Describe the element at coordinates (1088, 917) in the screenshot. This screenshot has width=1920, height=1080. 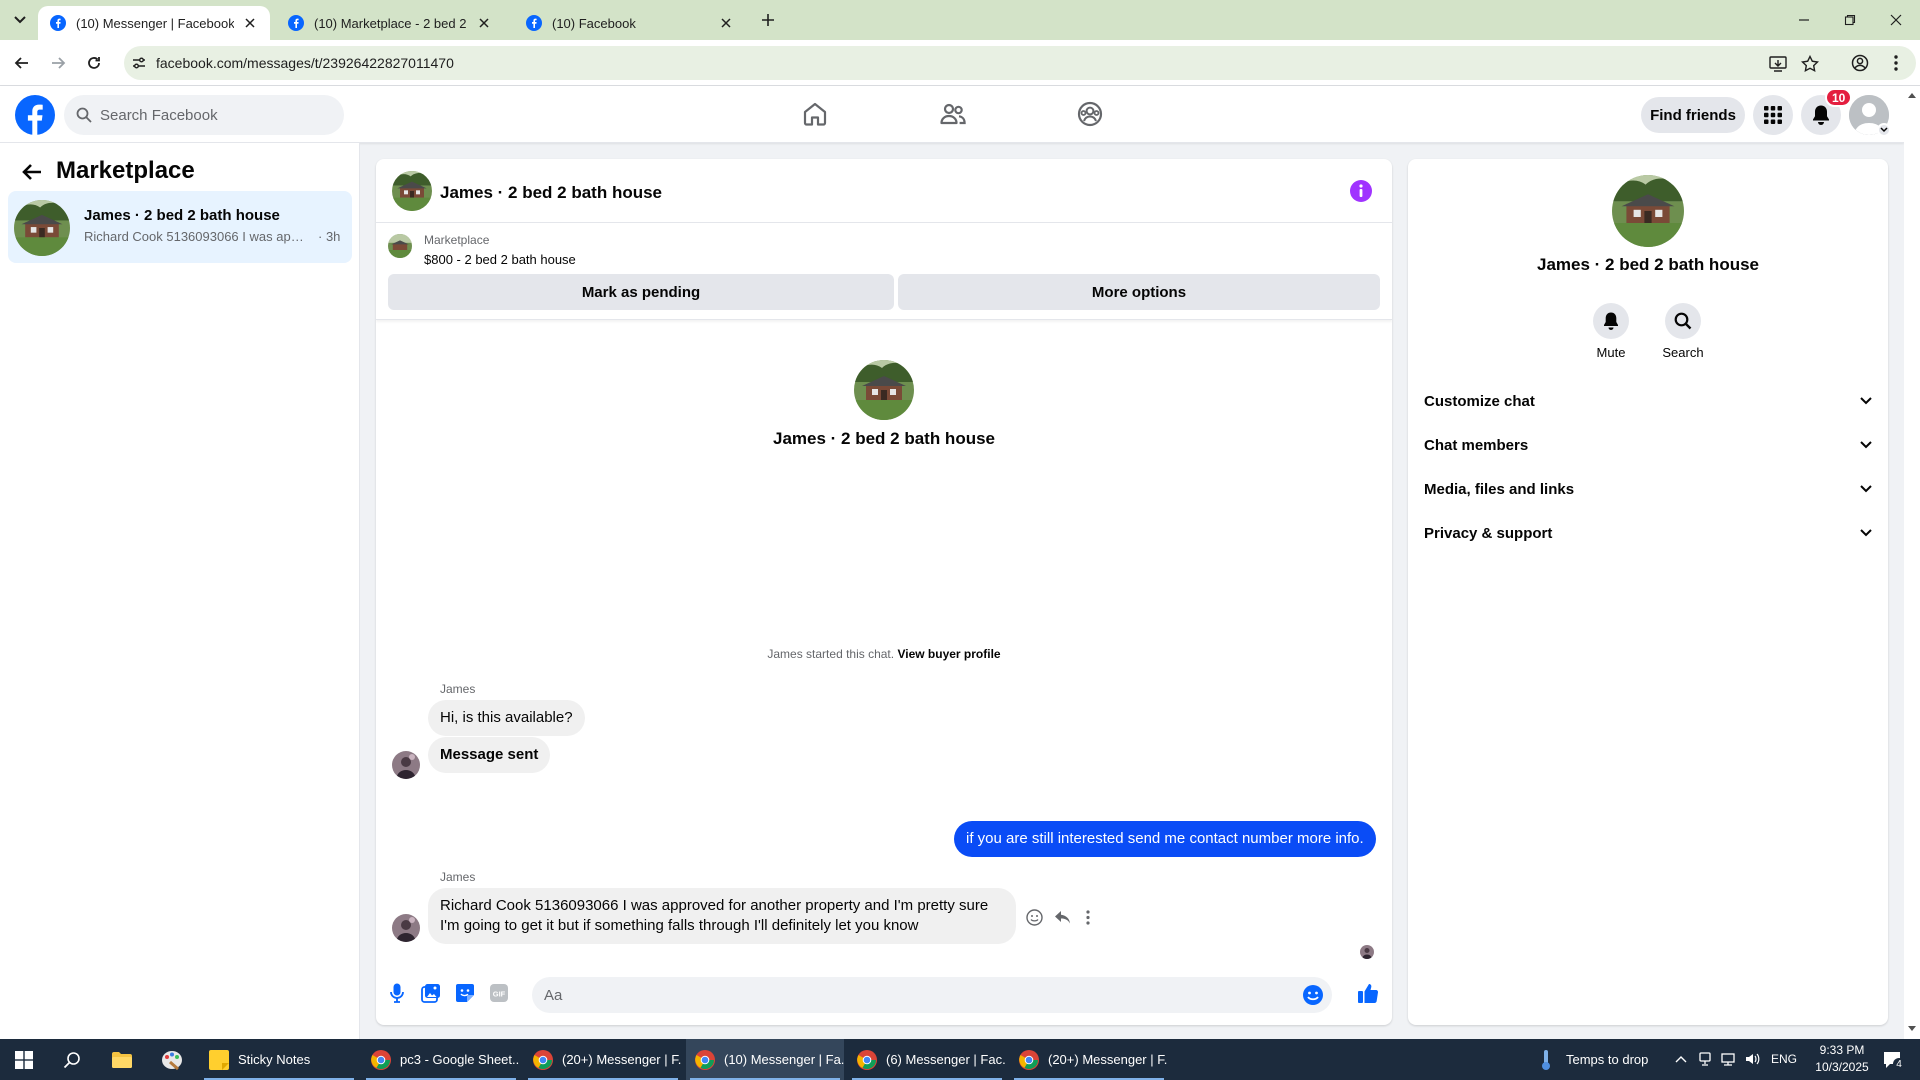
I see `more-actions-icon` at that location.